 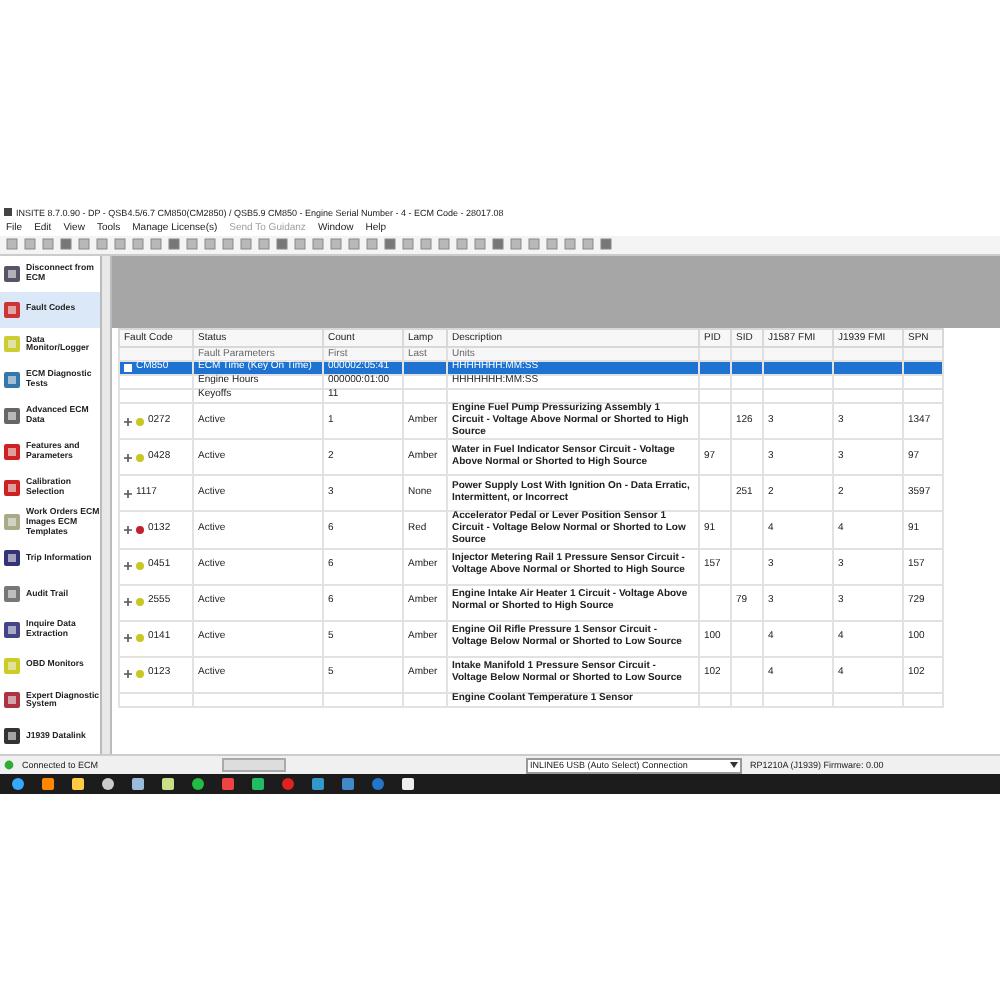 I want to click on horizontal-scrollbar, so click(x=254, y=765).